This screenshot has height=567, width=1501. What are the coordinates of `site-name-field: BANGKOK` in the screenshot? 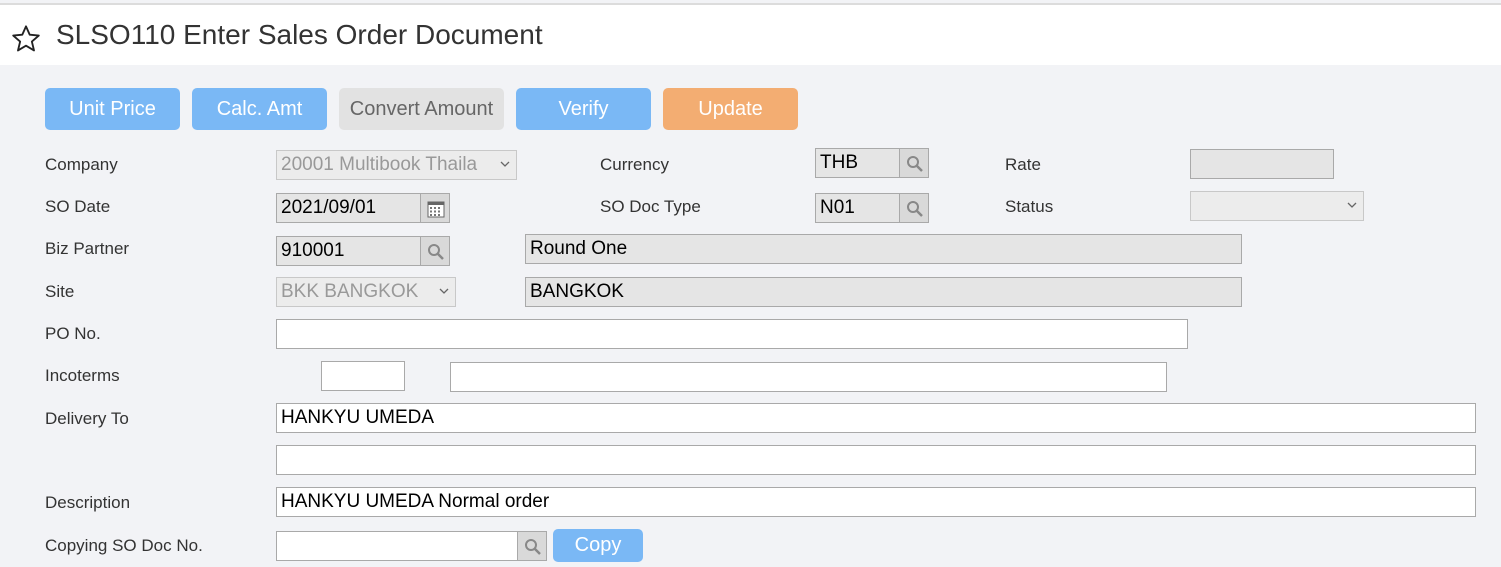 It's located at (883, 292).